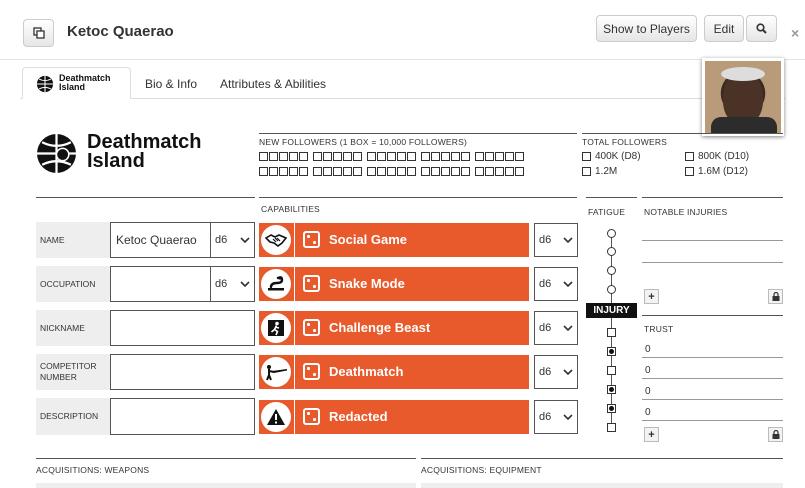 The image size is (805, 488). I want to click on close-icon: ×, so click(795, 33).